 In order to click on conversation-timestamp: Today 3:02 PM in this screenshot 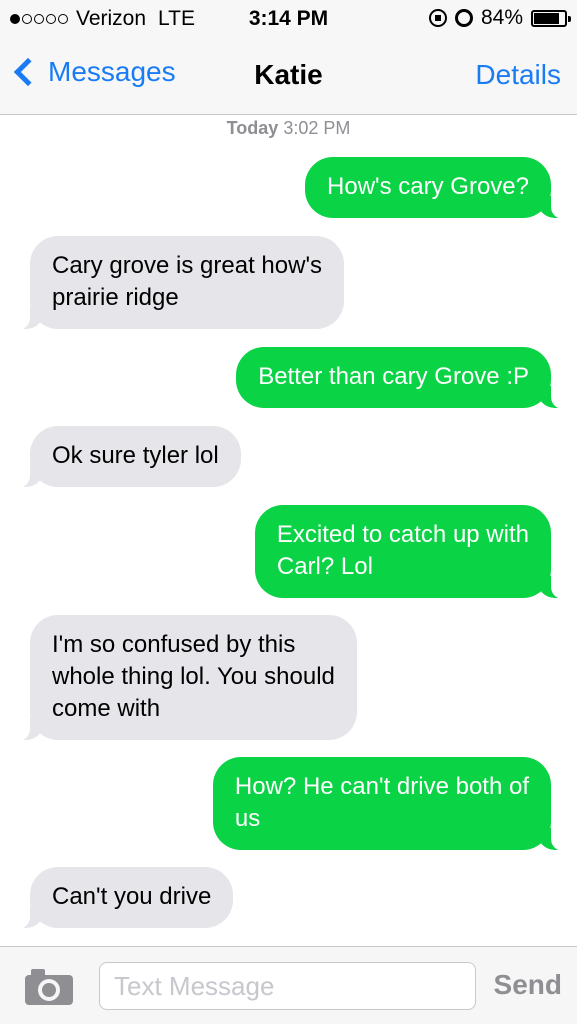, I will do `click(288, 128)`.